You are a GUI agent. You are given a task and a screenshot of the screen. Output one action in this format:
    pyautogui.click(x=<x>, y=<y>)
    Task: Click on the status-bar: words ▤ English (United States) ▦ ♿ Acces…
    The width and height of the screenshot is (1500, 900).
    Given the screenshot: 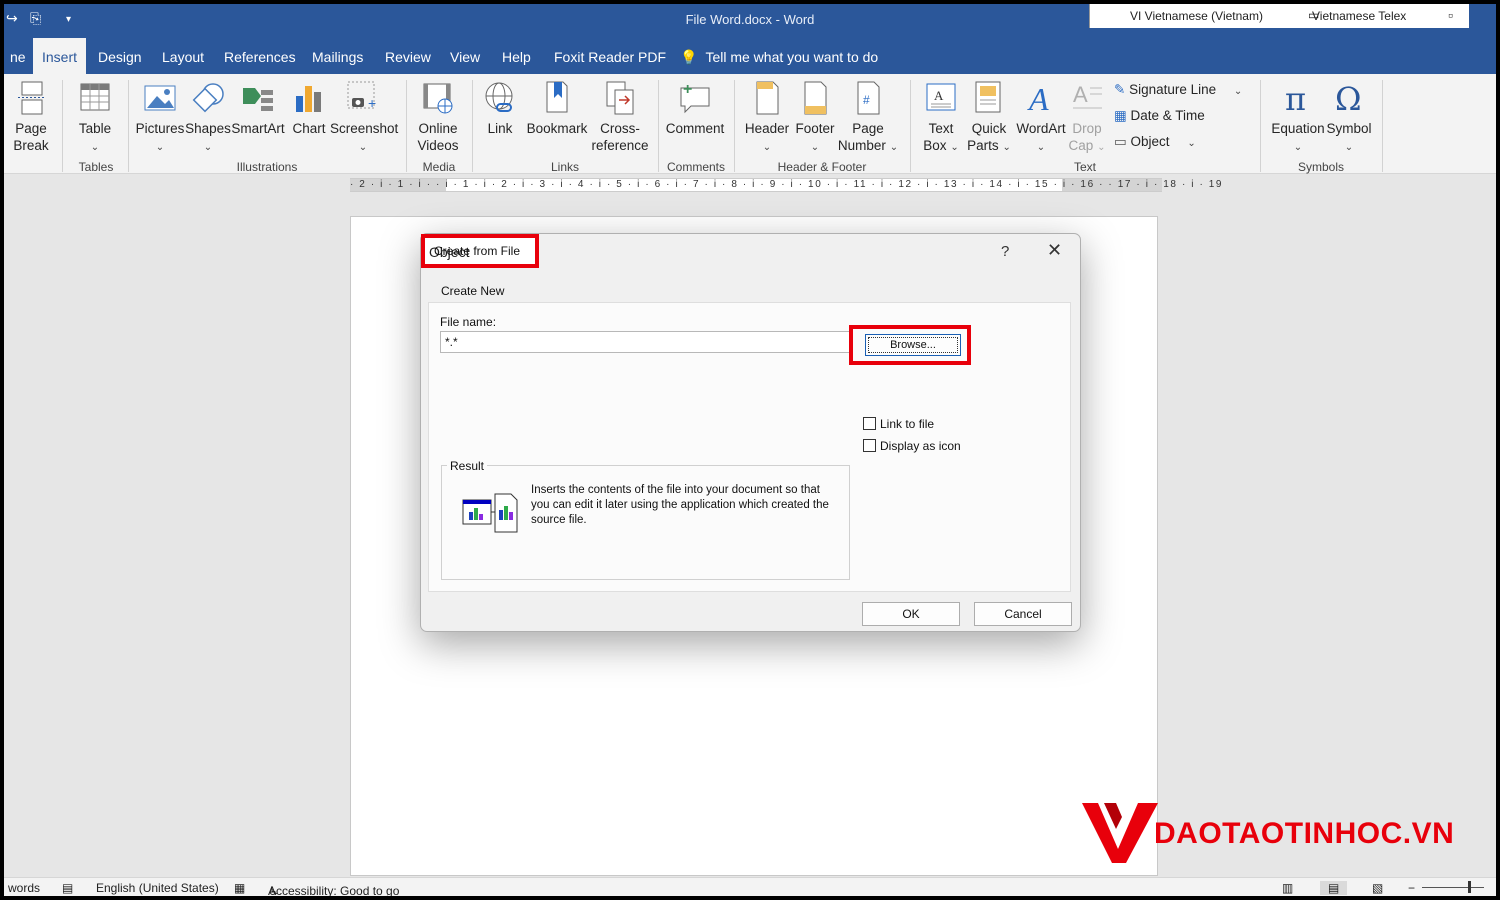 What is the action you would take?
    pyautogui.click(x=750, y=886)
    